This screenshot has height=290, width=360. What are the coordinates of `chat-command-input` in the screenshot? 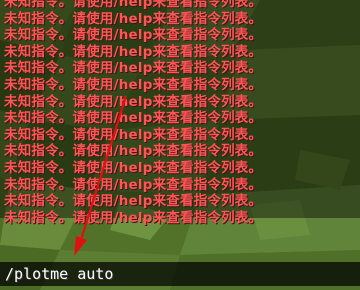 It's located at (177, 274).